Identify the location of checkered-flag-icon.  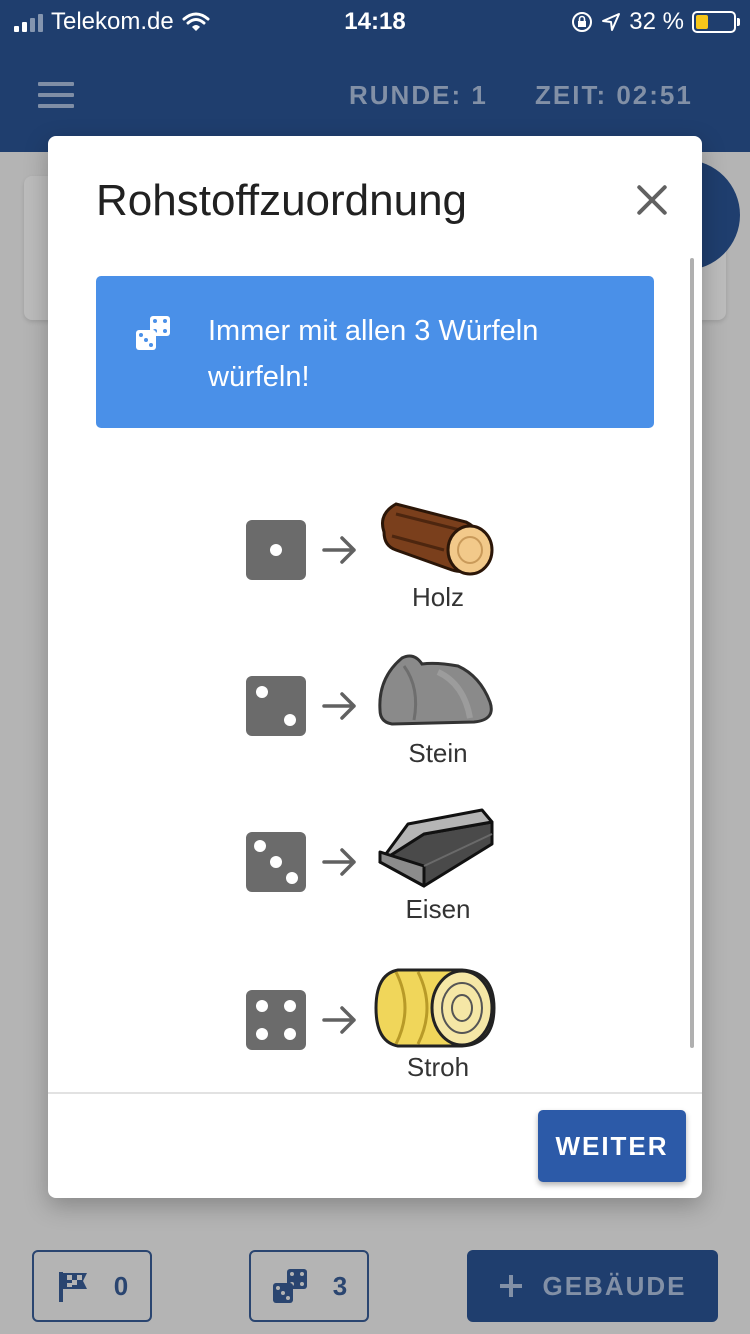
(72, 1287).